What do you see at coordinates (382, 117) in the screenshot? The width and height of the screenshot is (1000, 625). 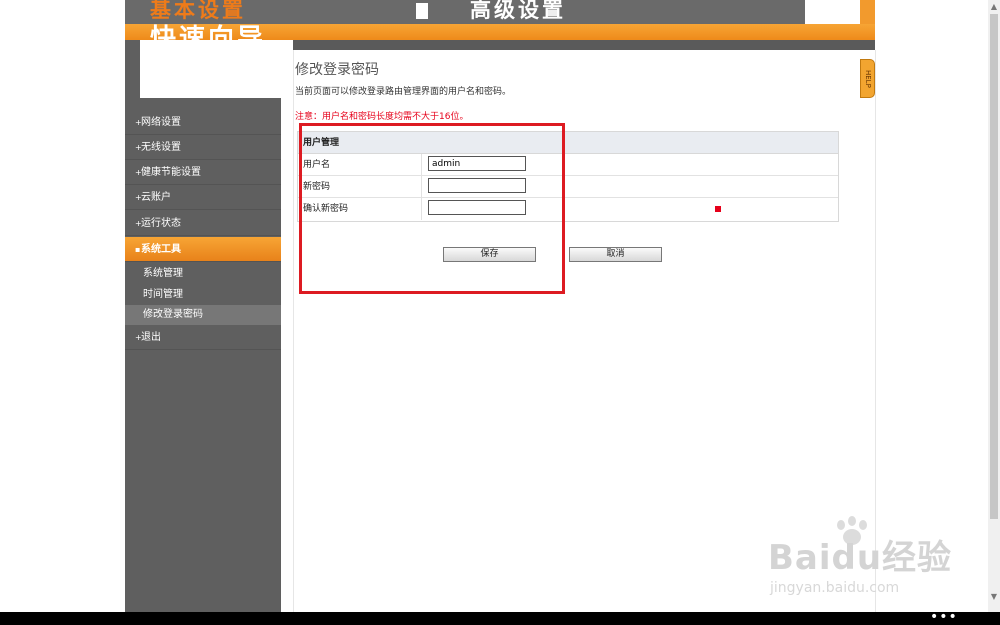 I see `password-length-note: 注意：用户名和密码长度均需不大于16位。` at bounding box center [382, 117].